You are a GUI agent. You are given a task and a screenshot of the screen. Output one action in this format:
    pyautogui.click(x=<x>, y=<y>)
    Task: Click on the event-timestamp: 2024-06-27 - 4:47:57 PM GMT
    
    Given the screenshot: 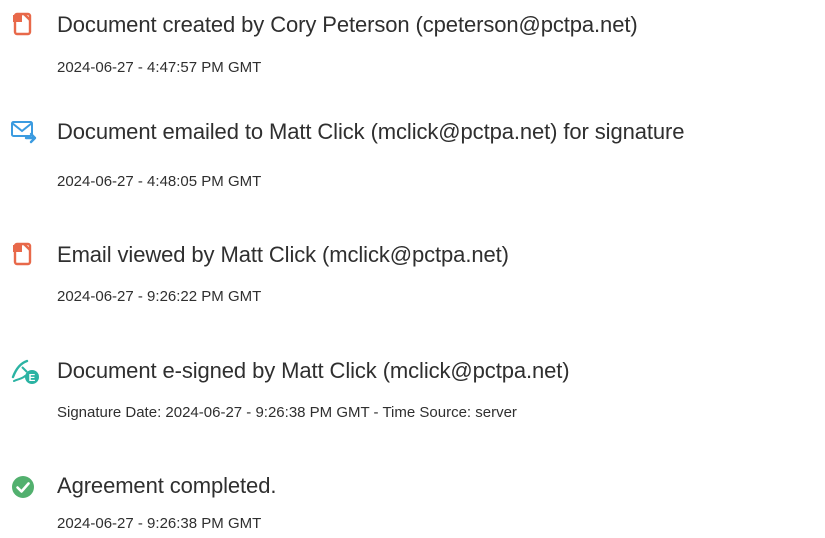 What is the action you would take?
    pyautogui.click(x=159, y=67)
    